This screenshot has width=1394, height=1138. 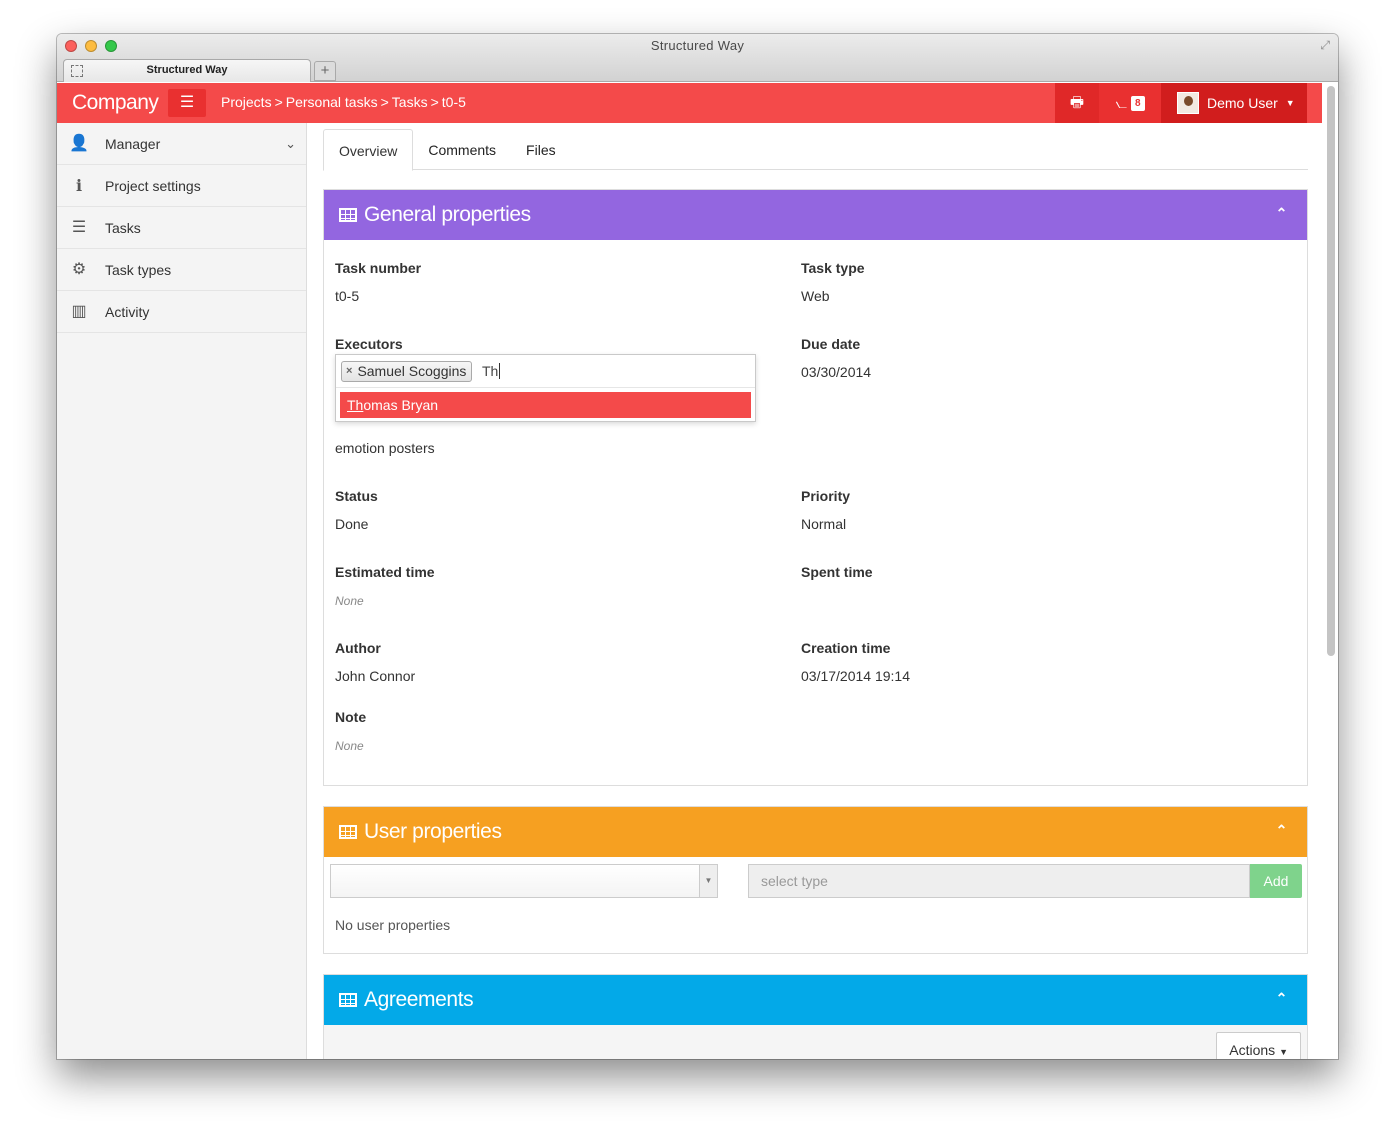 I want to click on user-menu: Demo User ▼, so click(x=1234, y=103).